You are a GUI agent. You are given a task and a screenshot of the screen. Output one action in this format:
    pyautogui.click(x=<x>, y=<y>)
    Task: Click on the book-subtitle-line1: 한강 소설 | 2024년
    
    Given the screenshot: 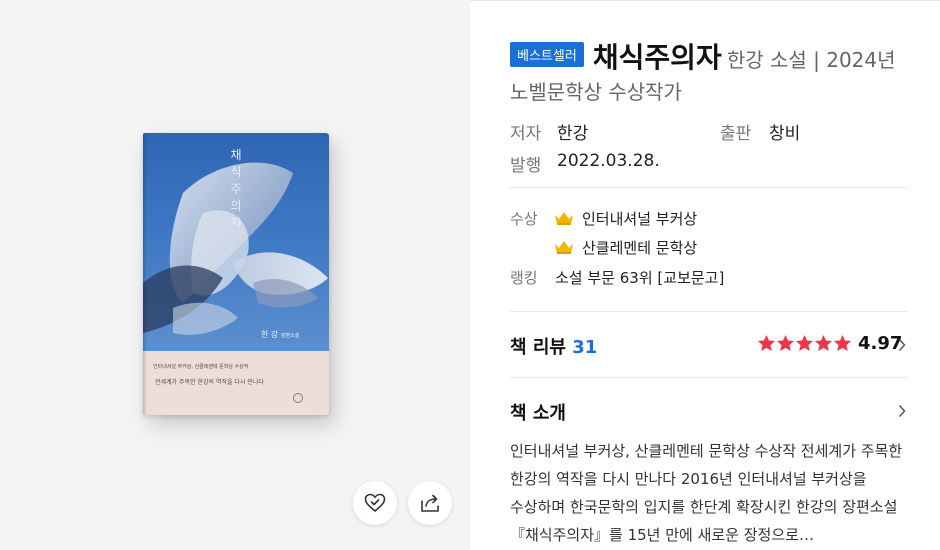 What is the action you would take?
    pyautogui.click(x=811, y=60)
    